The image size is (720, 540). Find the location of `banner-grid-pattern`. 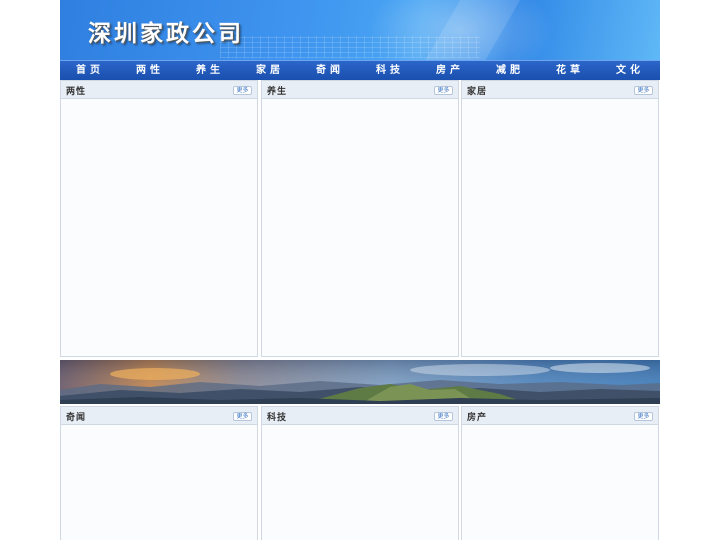

banner-grid-pattern is located at coordinates (350, 47).